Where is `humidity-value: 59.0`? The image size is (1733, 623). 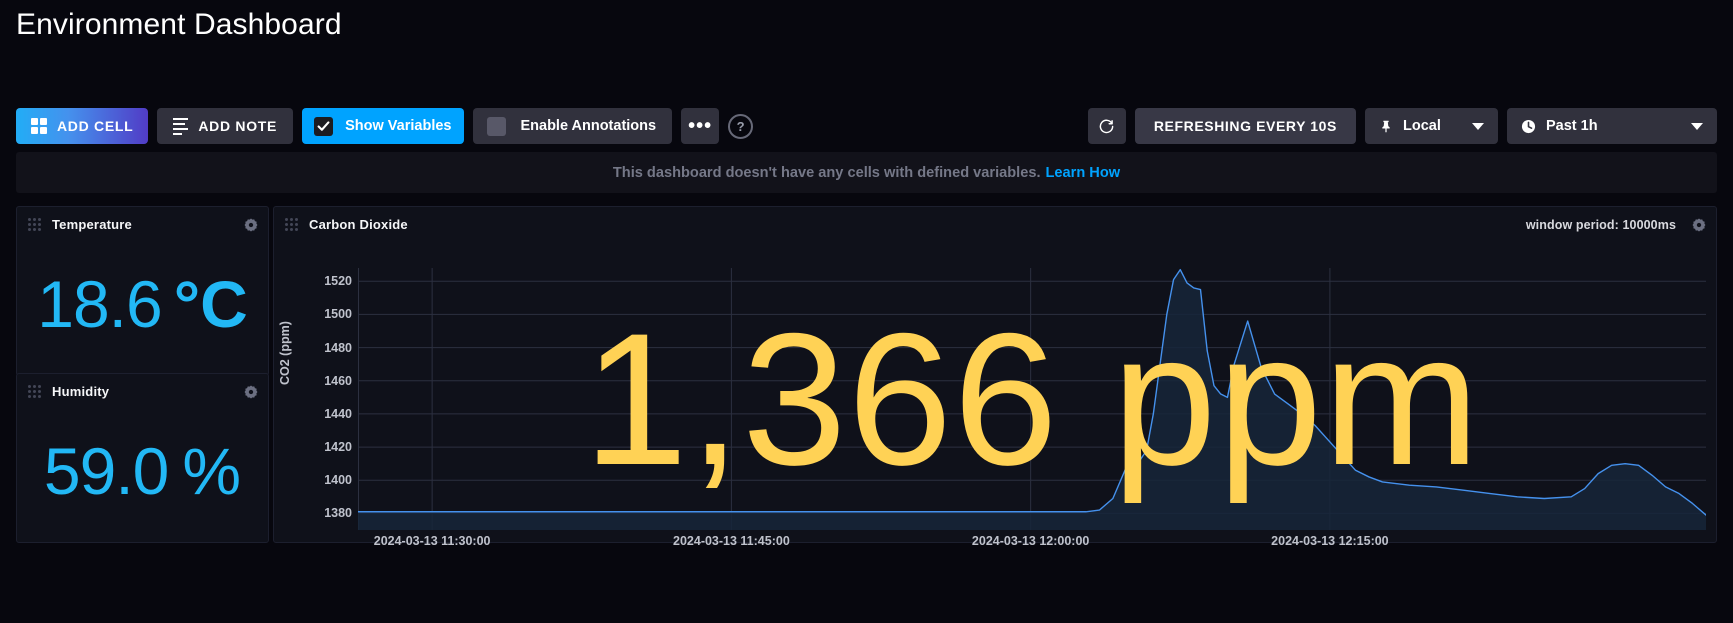
humidity-value: 59.0 is located at coordinates (106, 471).